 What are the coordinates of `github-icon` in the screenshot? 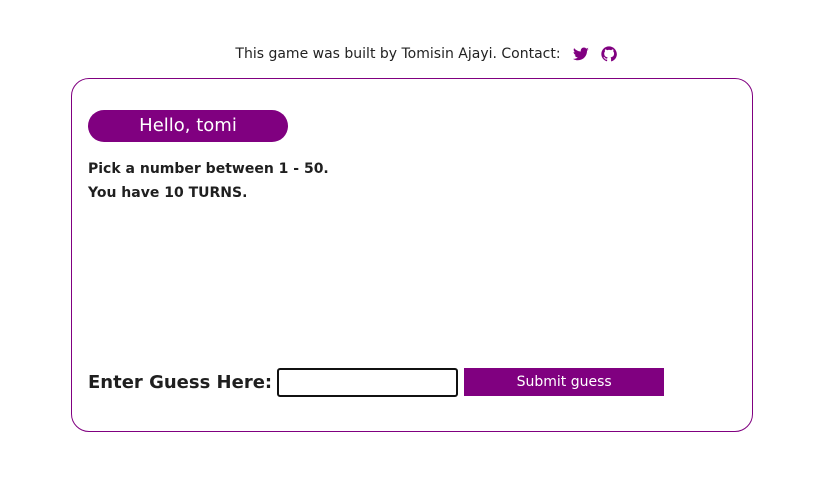 It's located at (608, 54).